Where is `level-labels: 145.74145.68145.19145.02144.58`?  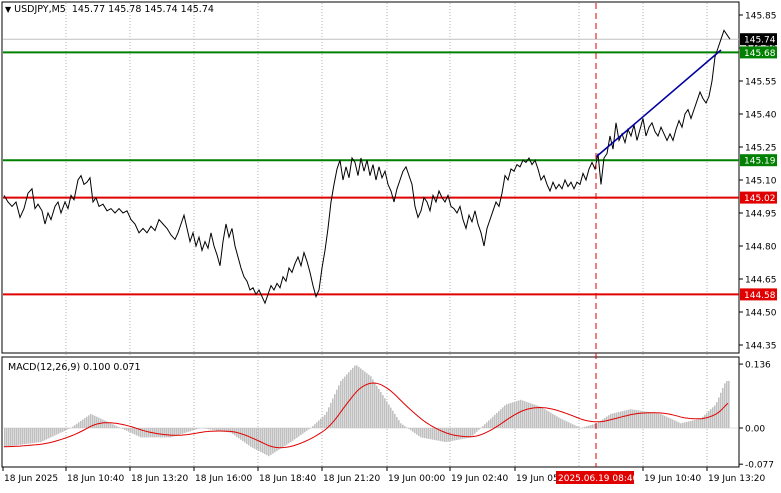 level-labels: 145.74145.68145.19145.02144.58 is located at coordinates (758, 167).